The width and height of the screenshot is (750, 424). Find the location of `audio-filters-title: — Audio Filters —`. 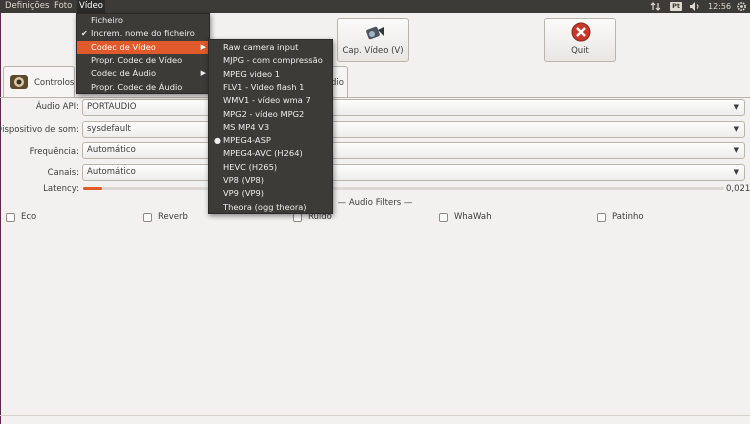

audio-filters-title: — Audio Filters — is located at coordinates (375, 203).